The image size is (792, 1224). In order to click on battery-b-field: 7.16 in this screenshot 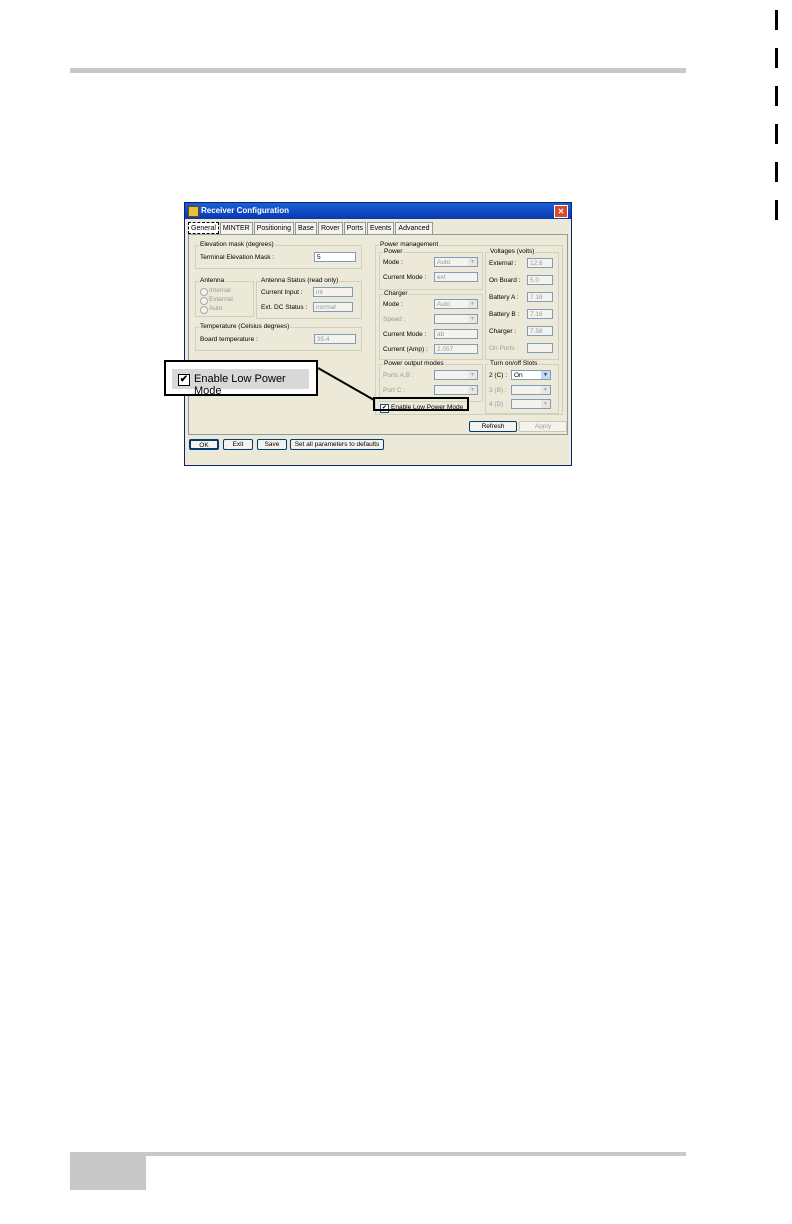, I will do `click(540, 314)`.